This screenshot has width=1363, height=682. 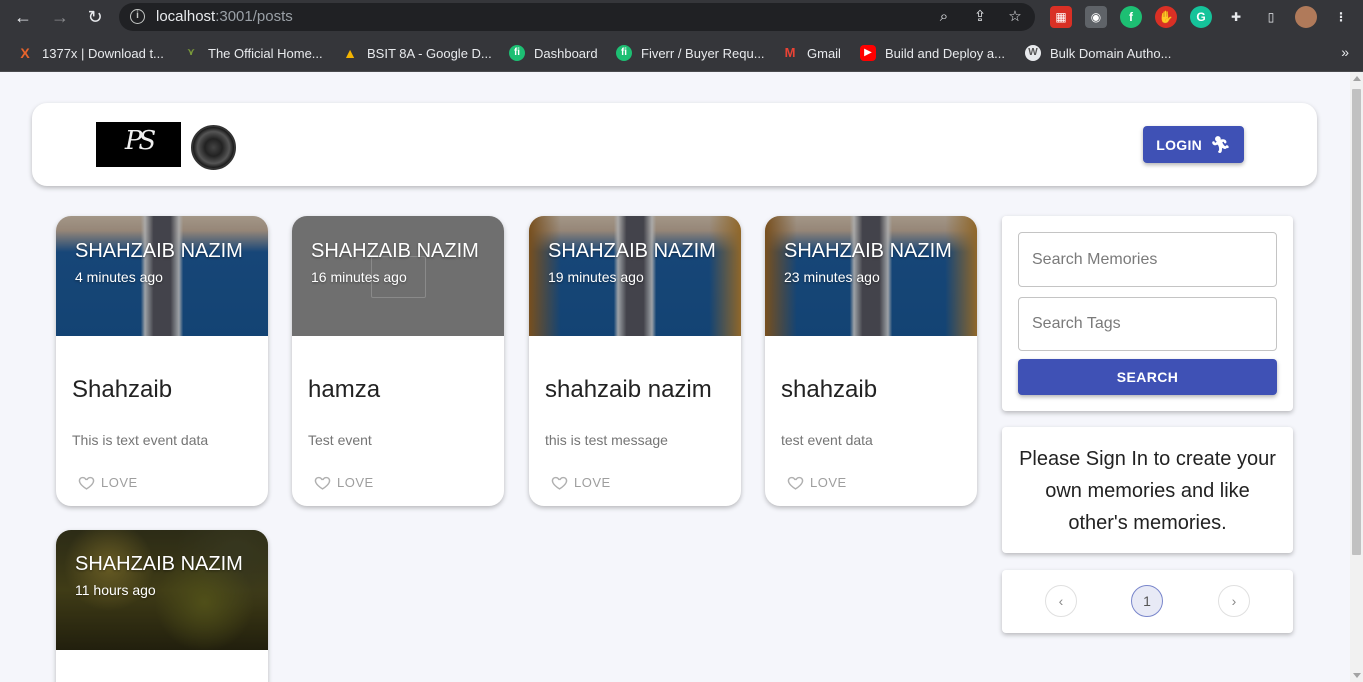 I want to click on post-card: SHAHZAIB NAZIM 11 hours ago, so click(x=162, y=606).